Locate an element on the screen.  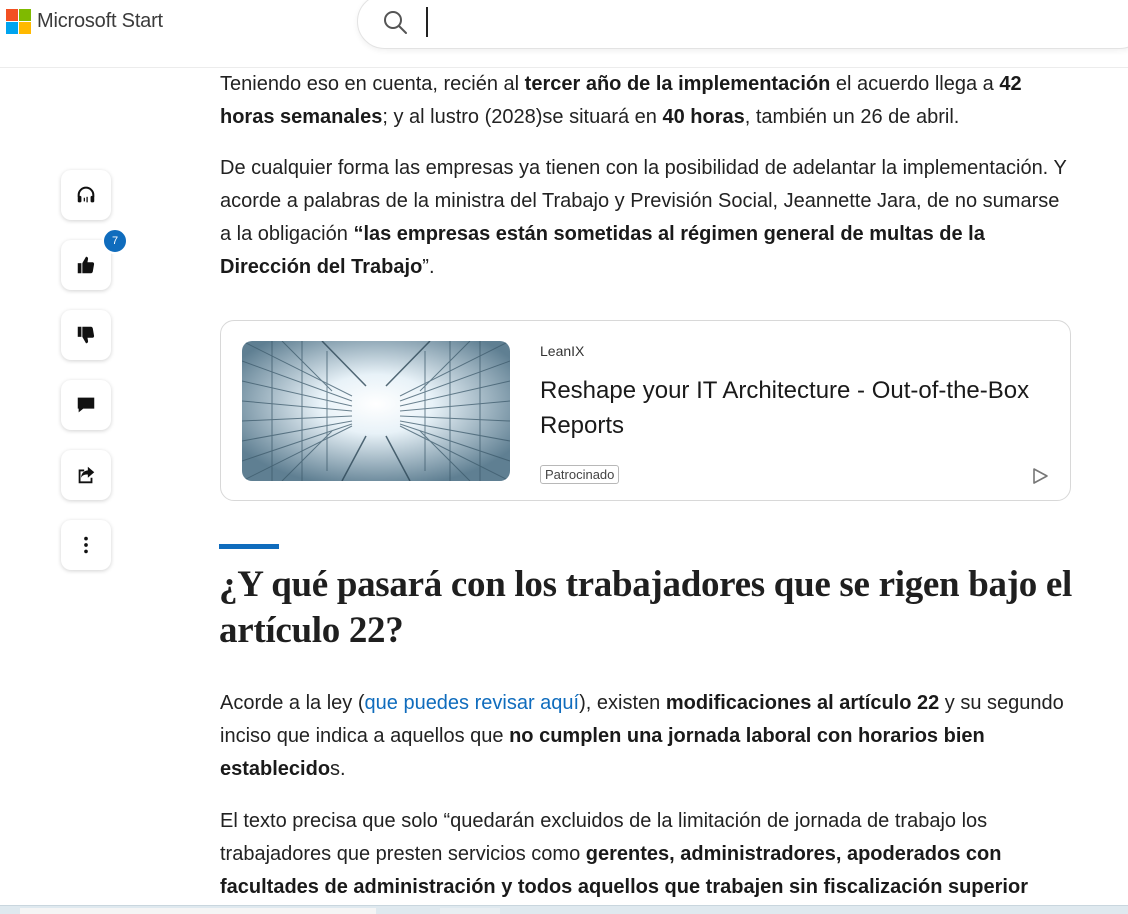
more-options-button is located at coordinates (86, 545).